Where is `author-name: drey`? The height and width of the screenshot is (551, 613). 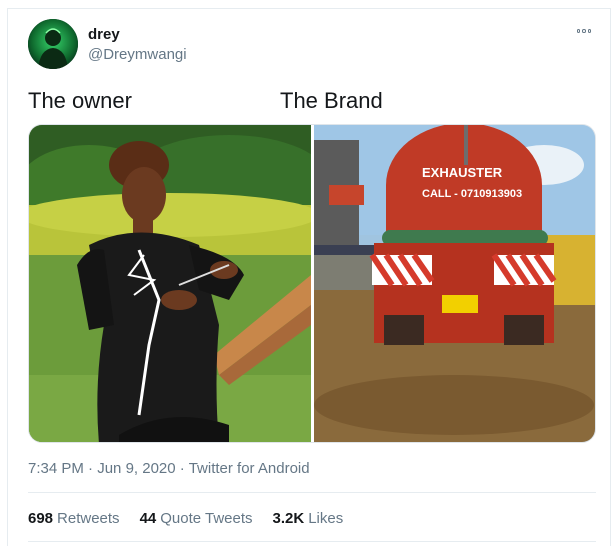
author-name: drey is located at coordinates (104, 34).